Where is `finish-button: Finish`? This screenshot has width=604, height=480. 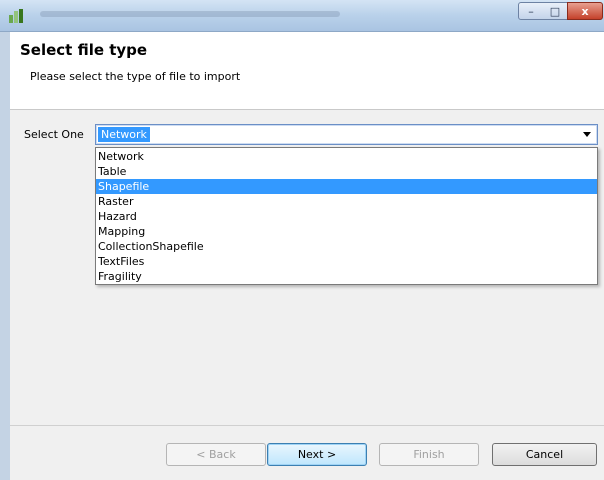
finish-button: Finish is located at coordinates (429, 454).